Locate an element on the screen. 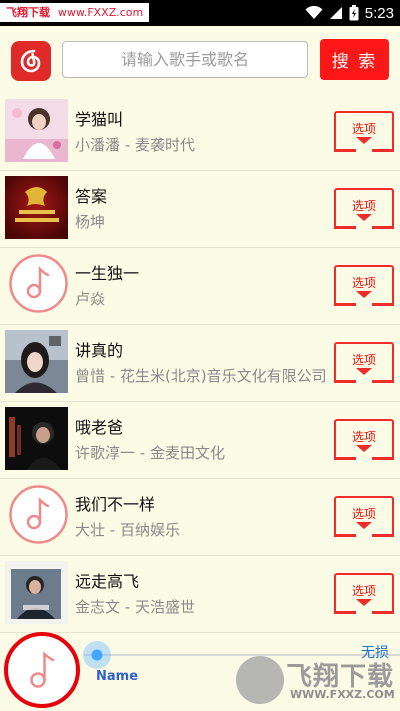 This screenshot has height=711, width=400. watermark-url: www.FXXZ.com is located at coordinates (100, 12).